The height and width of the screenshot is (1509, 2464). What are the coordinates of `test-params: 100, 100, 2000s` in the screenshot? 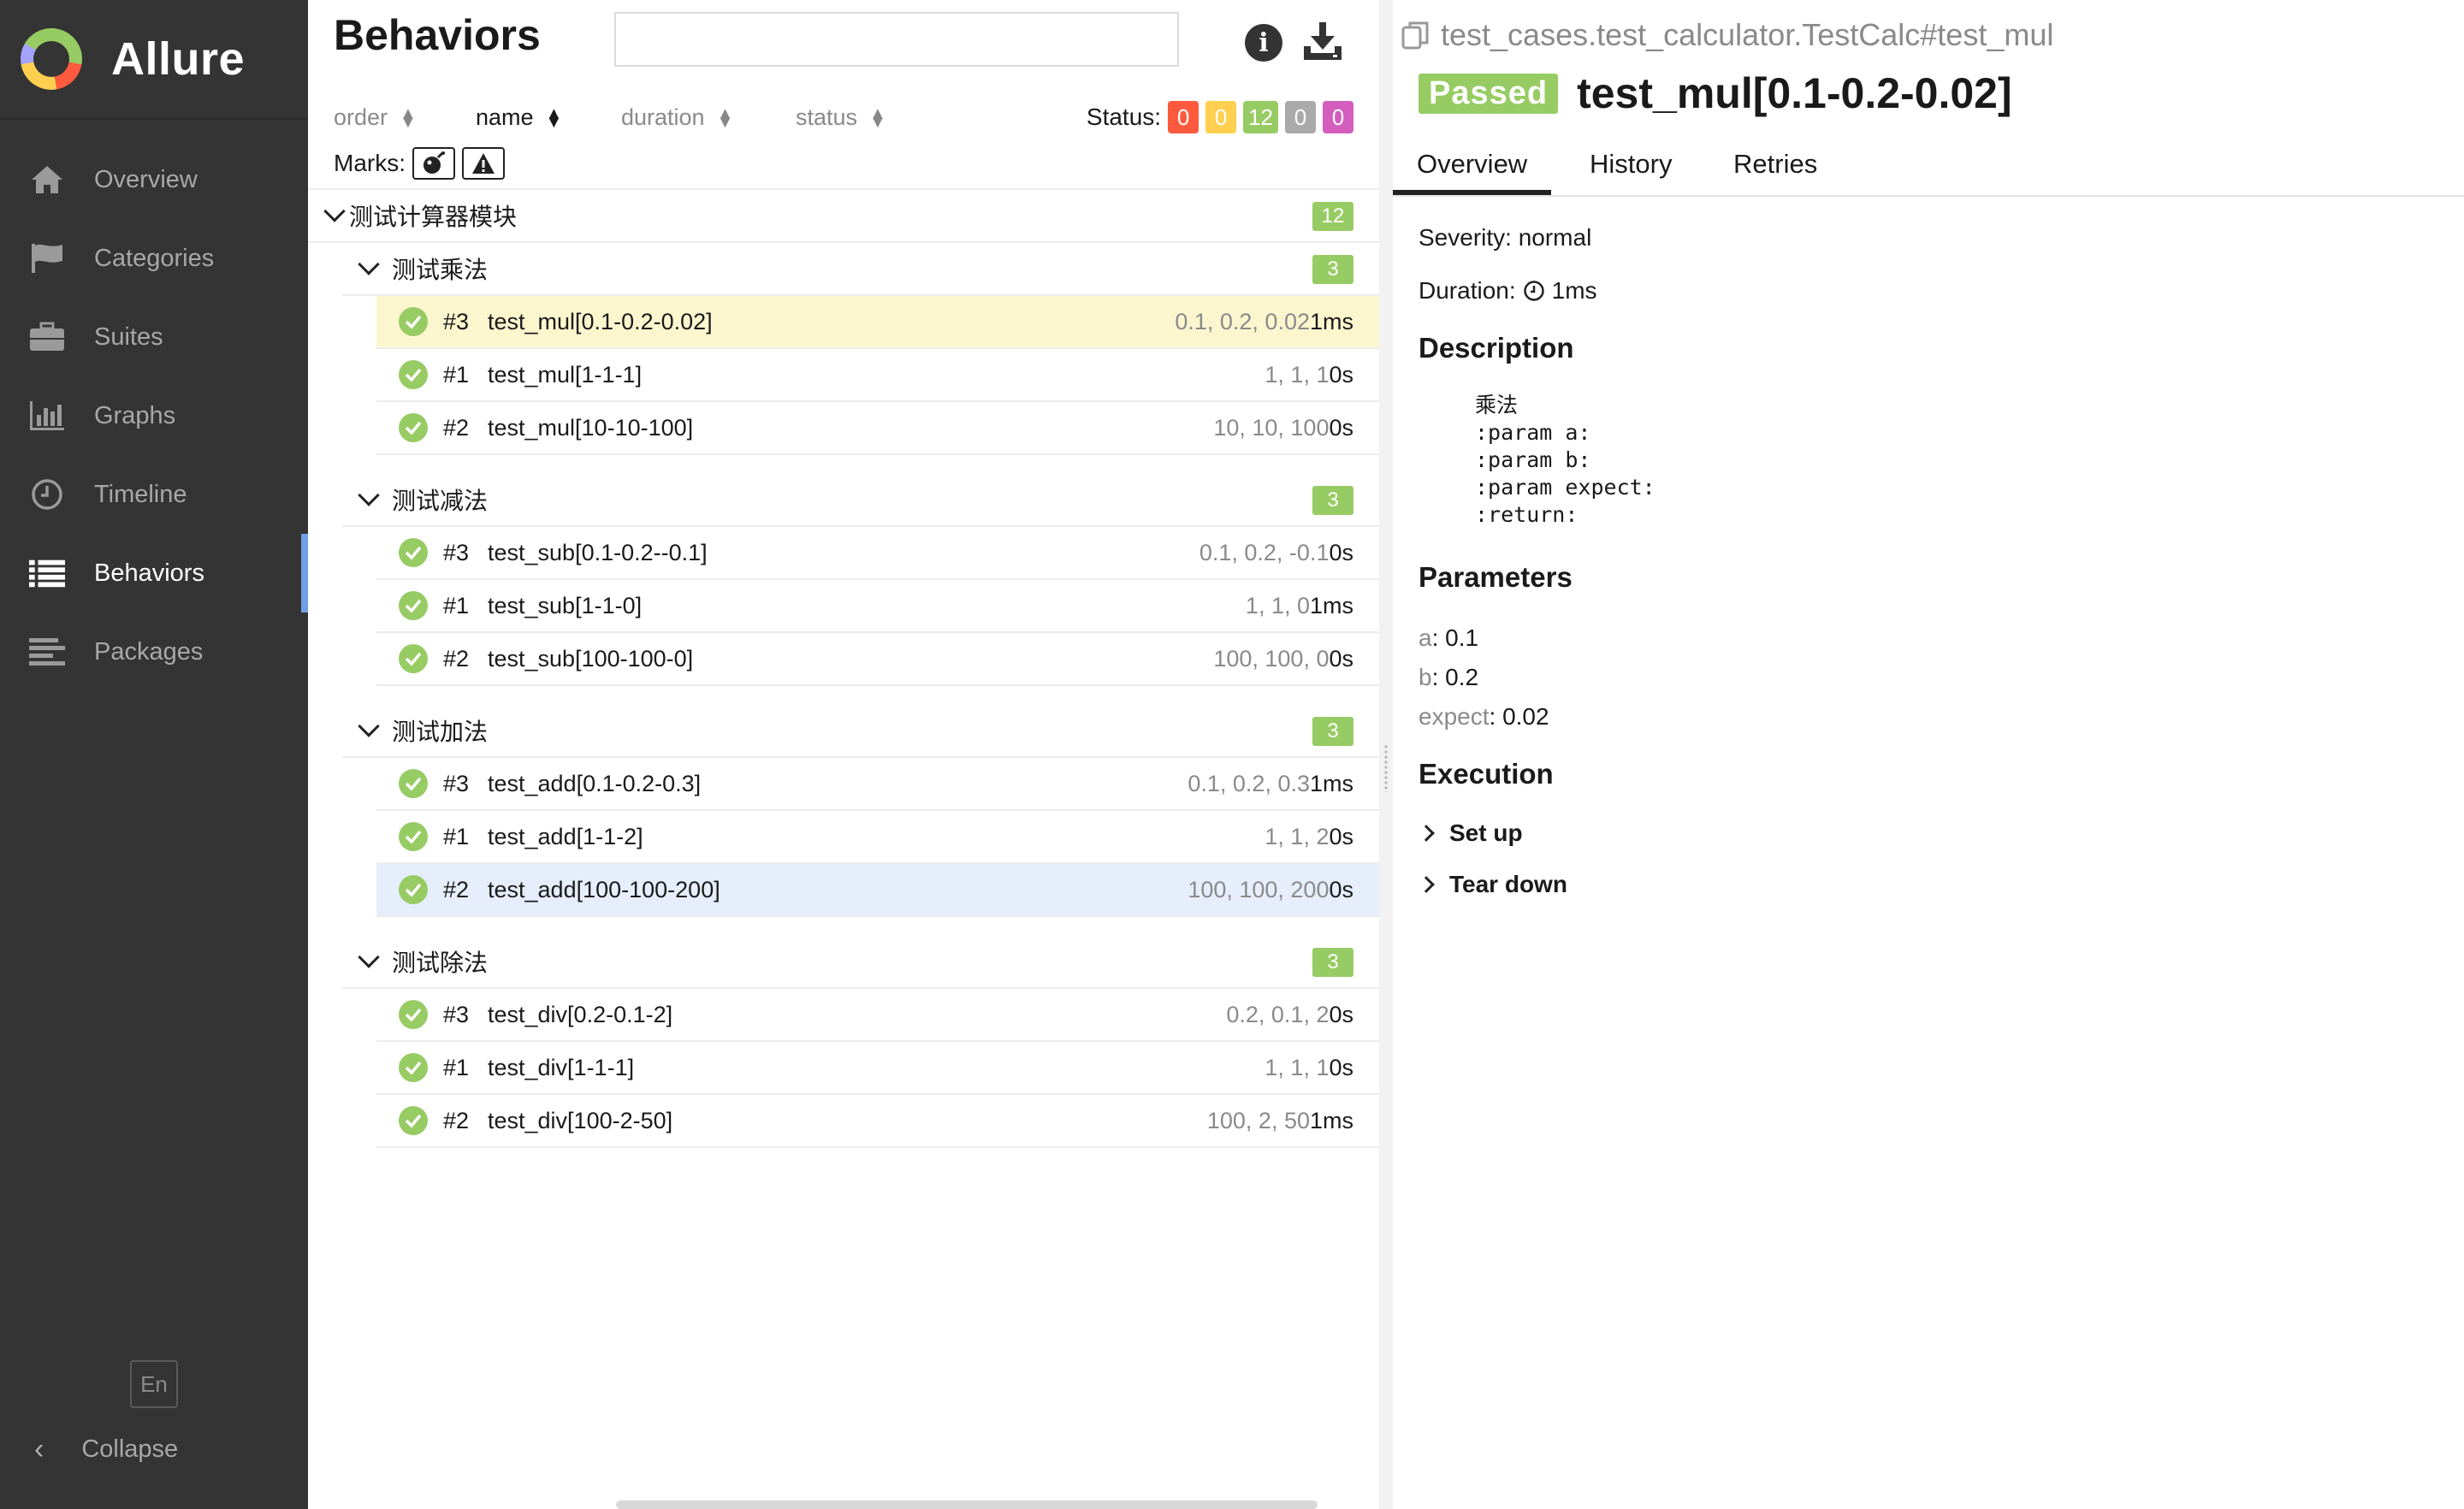 It's located at (1270, 890).